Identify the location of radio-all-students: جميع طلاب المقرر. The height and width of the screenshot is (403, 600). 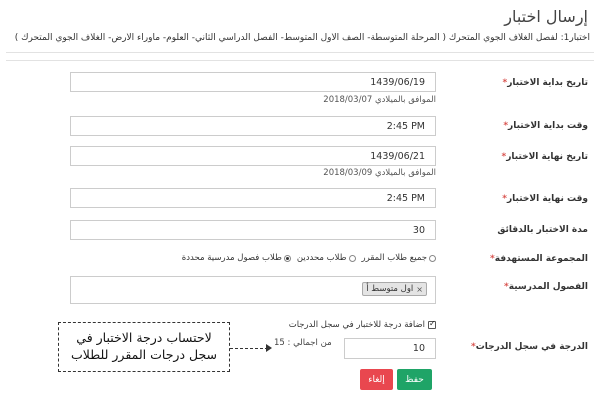
(399, 258).